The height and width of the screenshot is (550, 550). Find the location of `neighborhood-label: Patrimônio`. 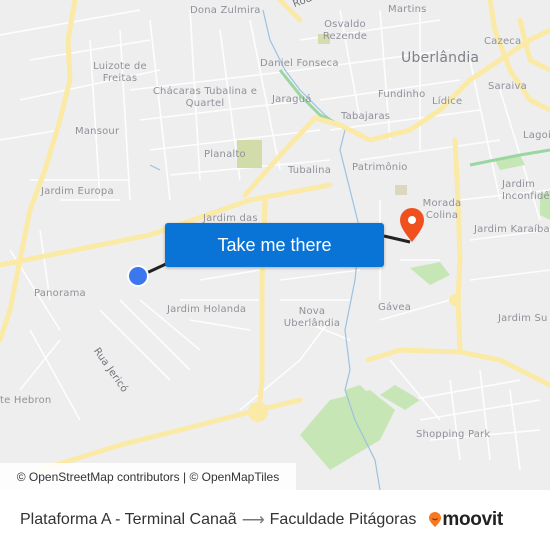

neighborhood-label: Patrimônio is located at coordinates (380, 167).